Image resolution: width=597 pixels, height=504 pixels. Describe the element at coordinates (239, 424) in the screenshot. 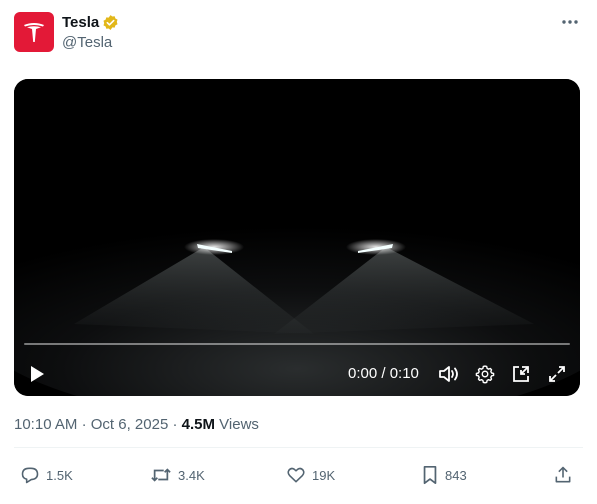

I see `views-label: Views` at that location.